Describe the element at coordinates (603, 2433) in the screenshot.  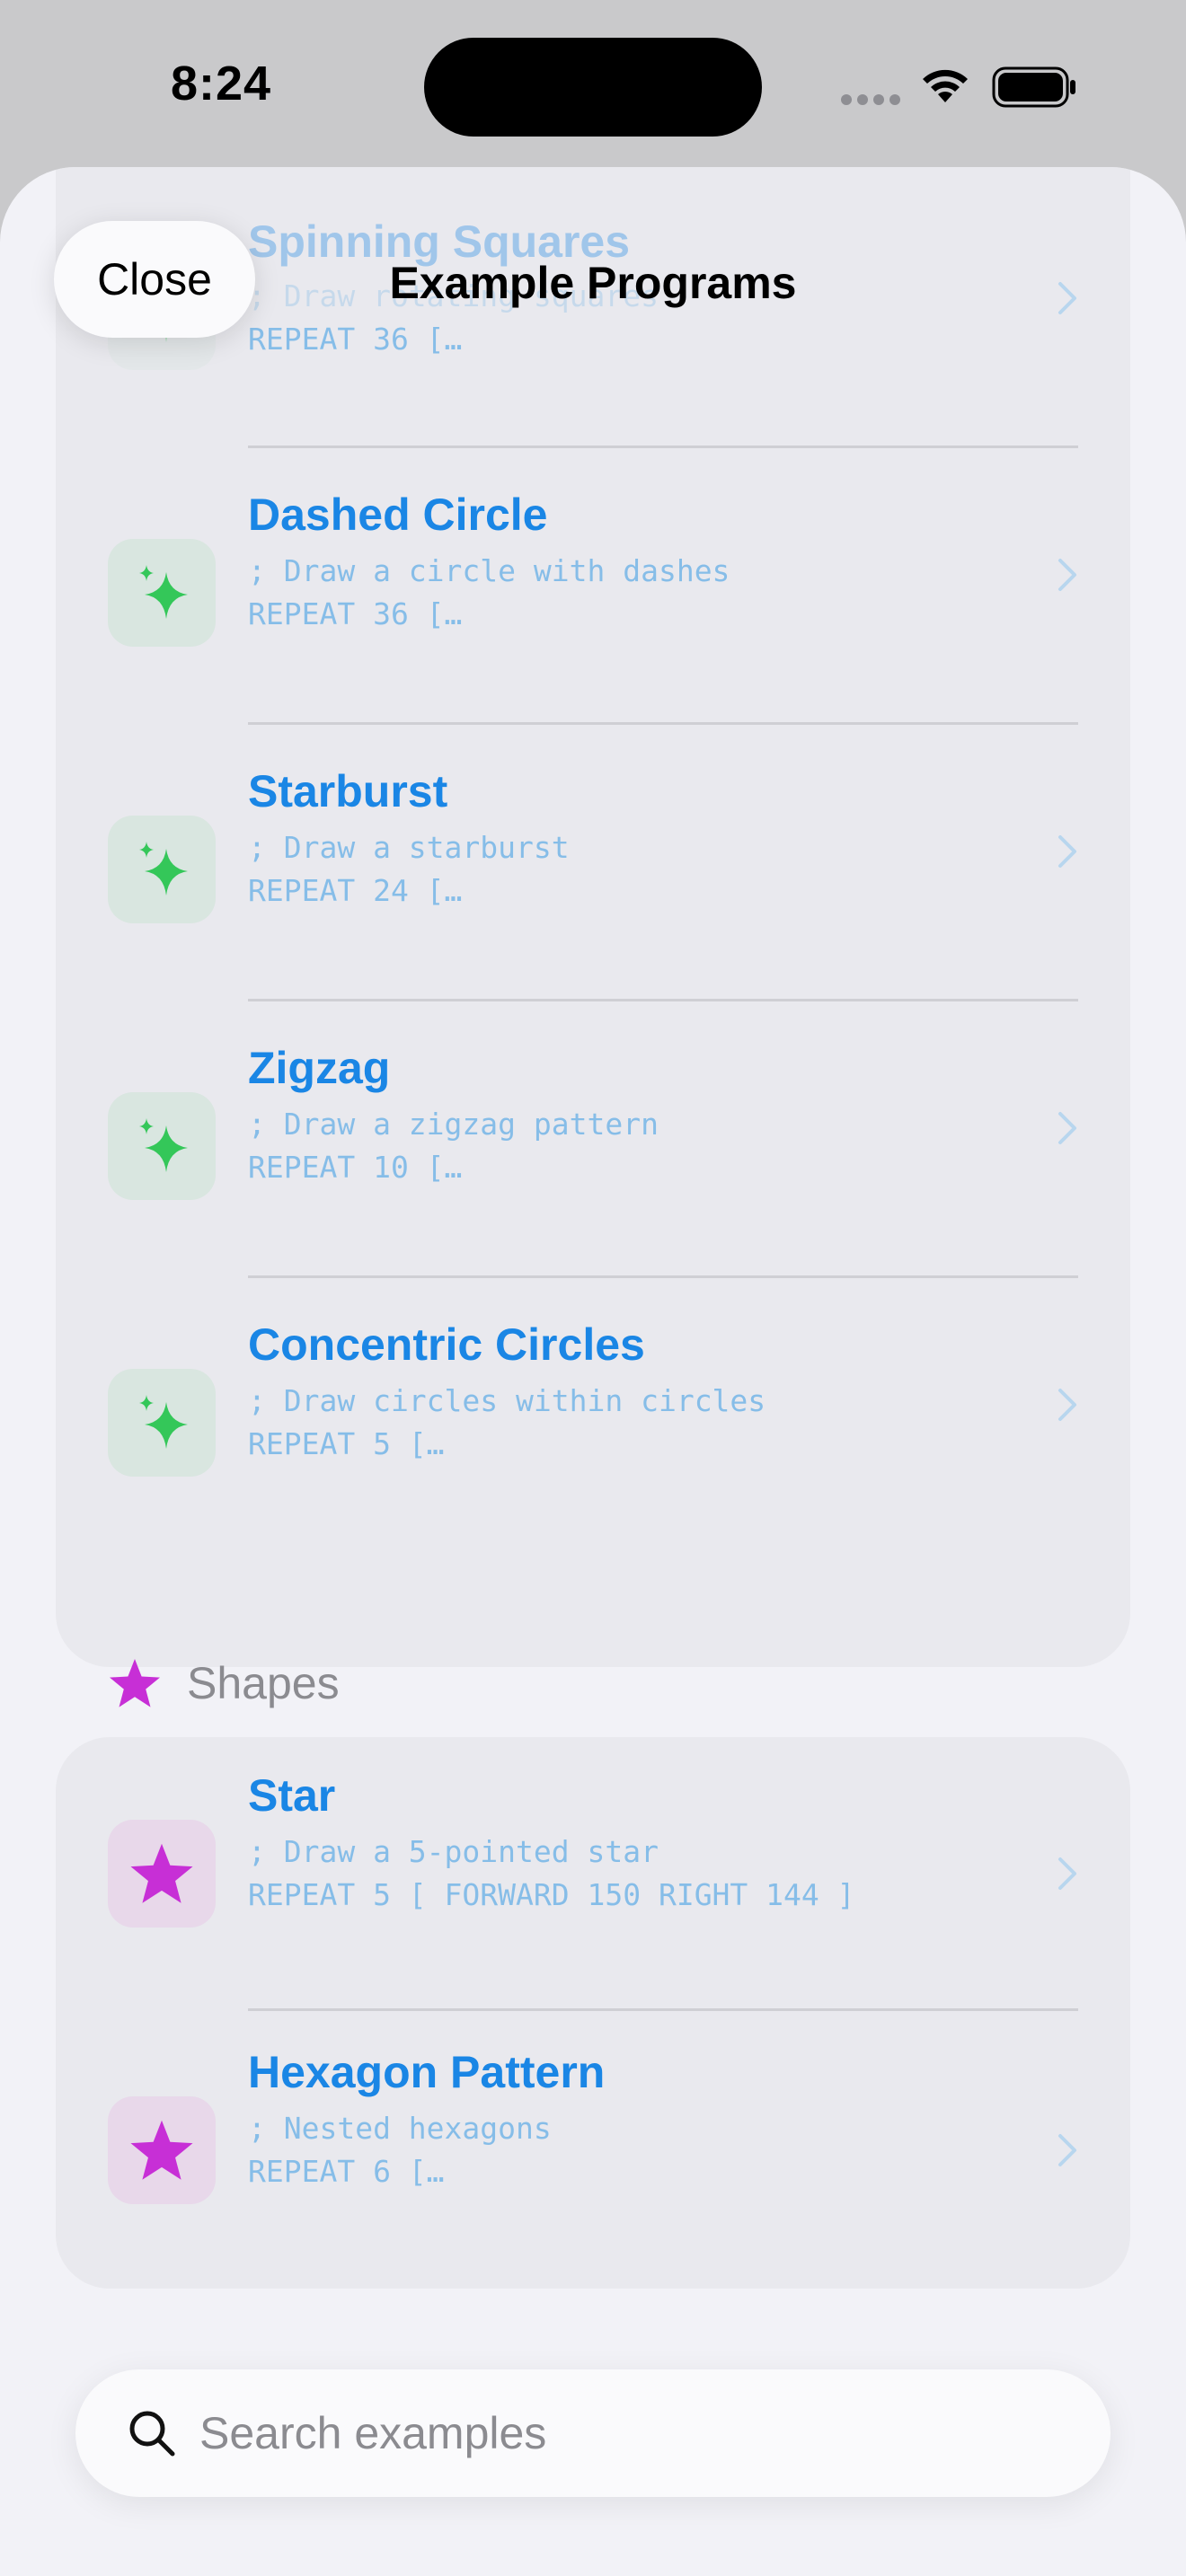
I see `search-input` at that location.